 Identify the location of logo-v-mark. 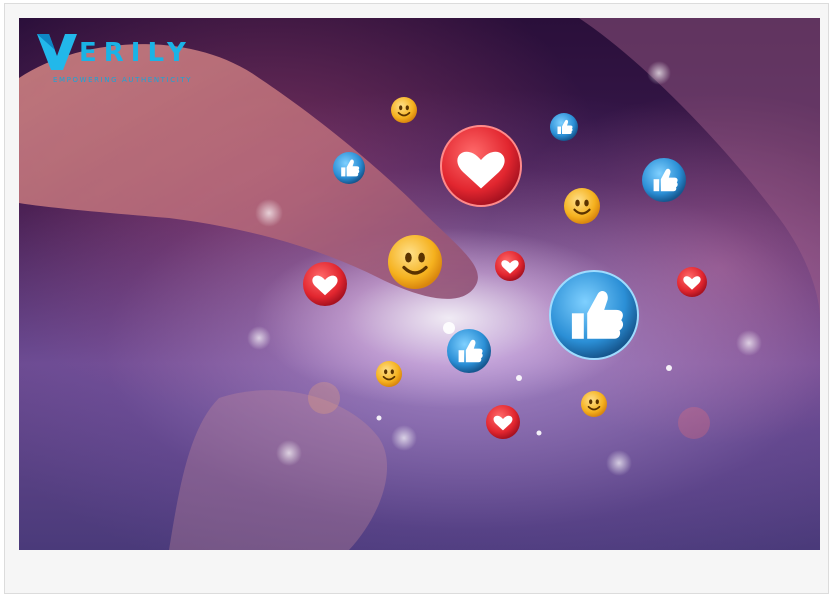
(57, 52).